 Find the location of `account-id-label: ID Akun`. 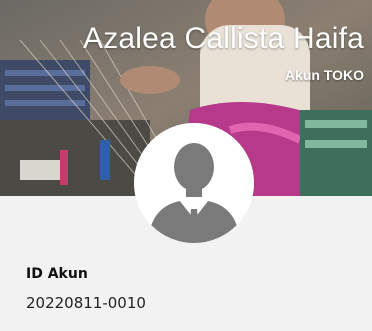

account-id-label: ID Akun is located at coordinates (57, 274).